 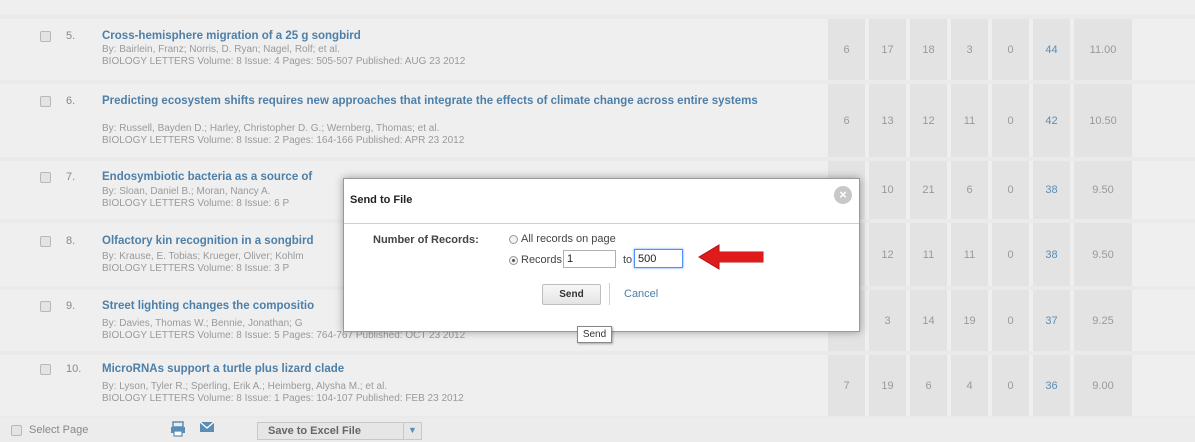 I want to click on button-separator, so click(x=609, y=294).